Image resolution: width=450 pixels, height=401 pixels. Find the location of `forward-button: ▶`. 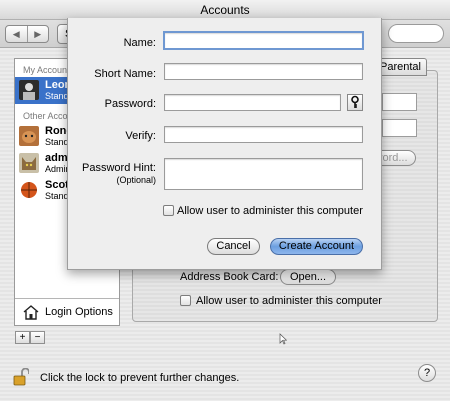

forward-button: ▶ is located at coordinates (37, 34).